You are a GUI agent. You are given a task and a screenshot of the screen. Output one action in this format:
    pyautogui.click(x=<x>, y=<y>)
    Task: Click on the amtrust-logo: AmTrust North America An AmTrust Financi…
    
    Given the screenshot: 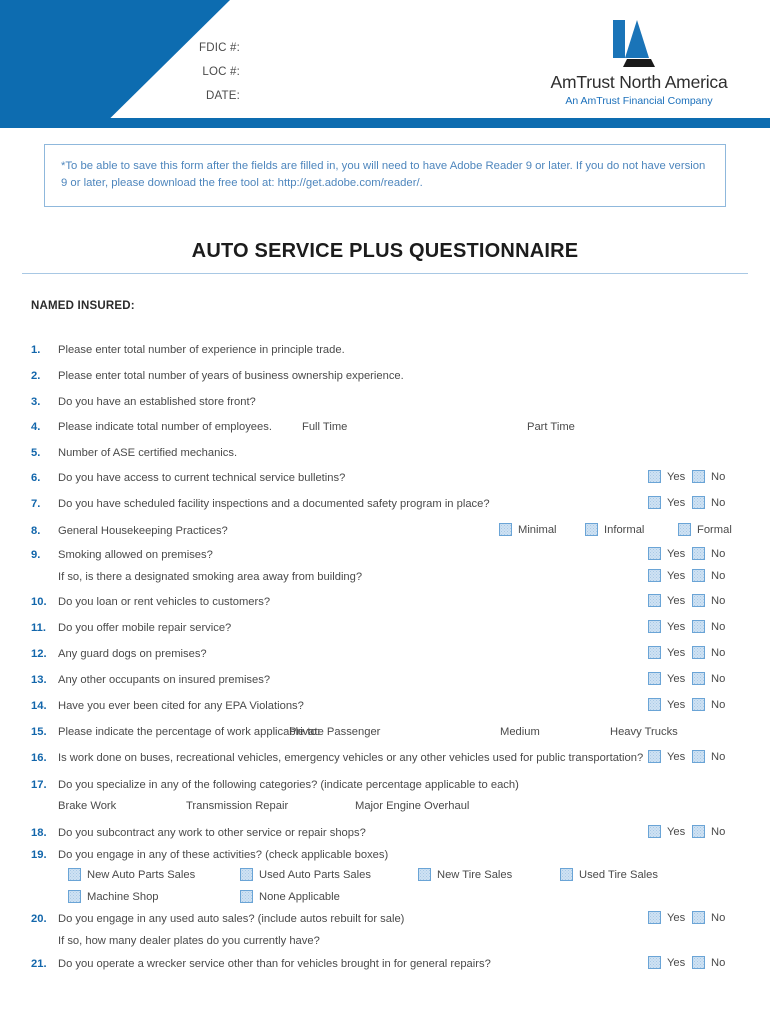 What is the action you would take?
    pyautogui.click(x=639, y=62)
    